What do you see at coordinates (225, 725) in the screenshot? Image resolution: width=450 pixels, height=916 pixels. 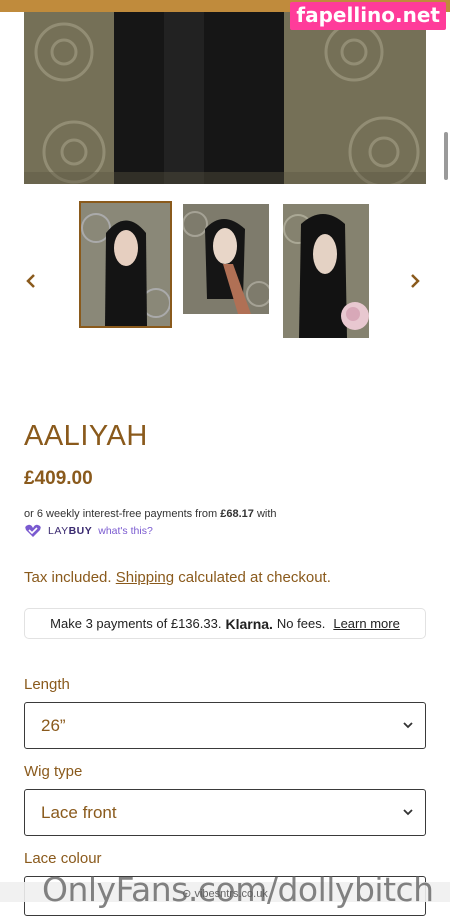 I see `length-select: 26”` at bounding box center [225, 725].